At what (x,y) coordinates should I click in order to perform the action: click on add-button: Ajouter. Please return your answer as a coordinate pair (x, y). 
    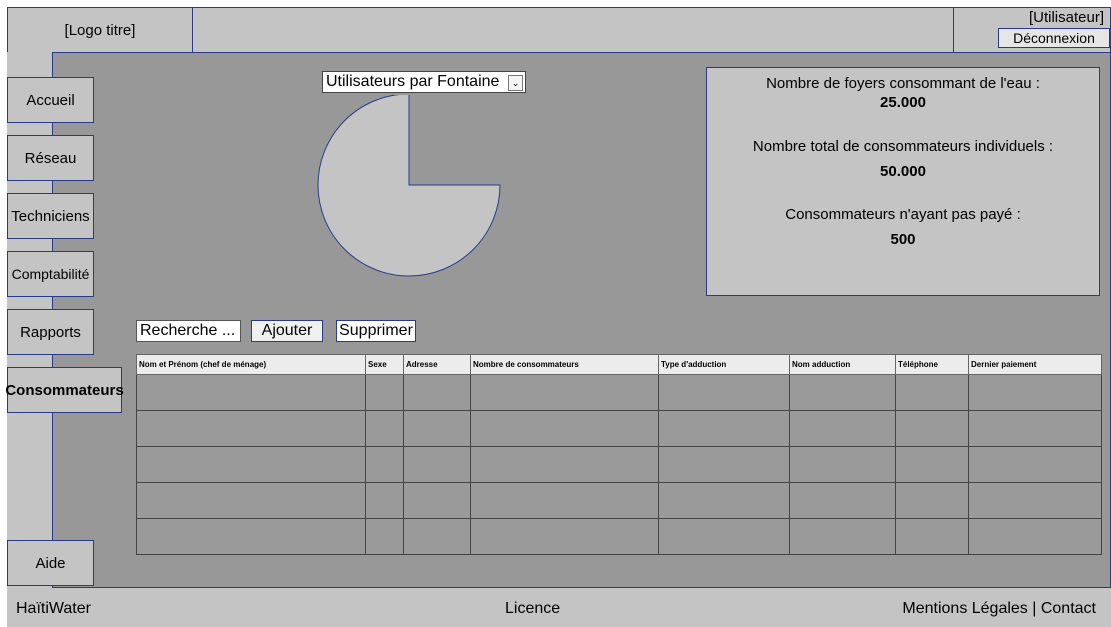
    Looking at the image, I should click on (287, 331).